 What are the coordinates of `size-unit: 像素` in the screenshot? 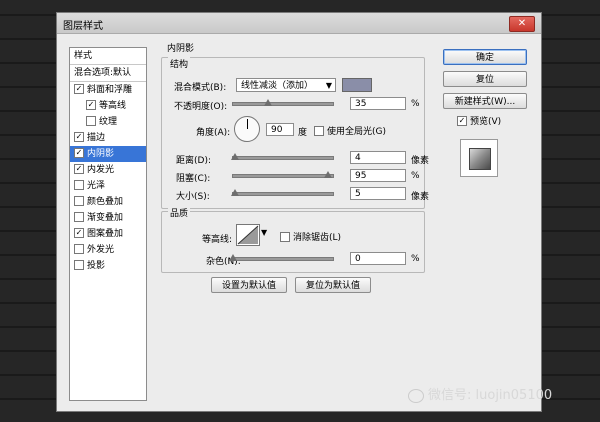 It's located at (420, 197).